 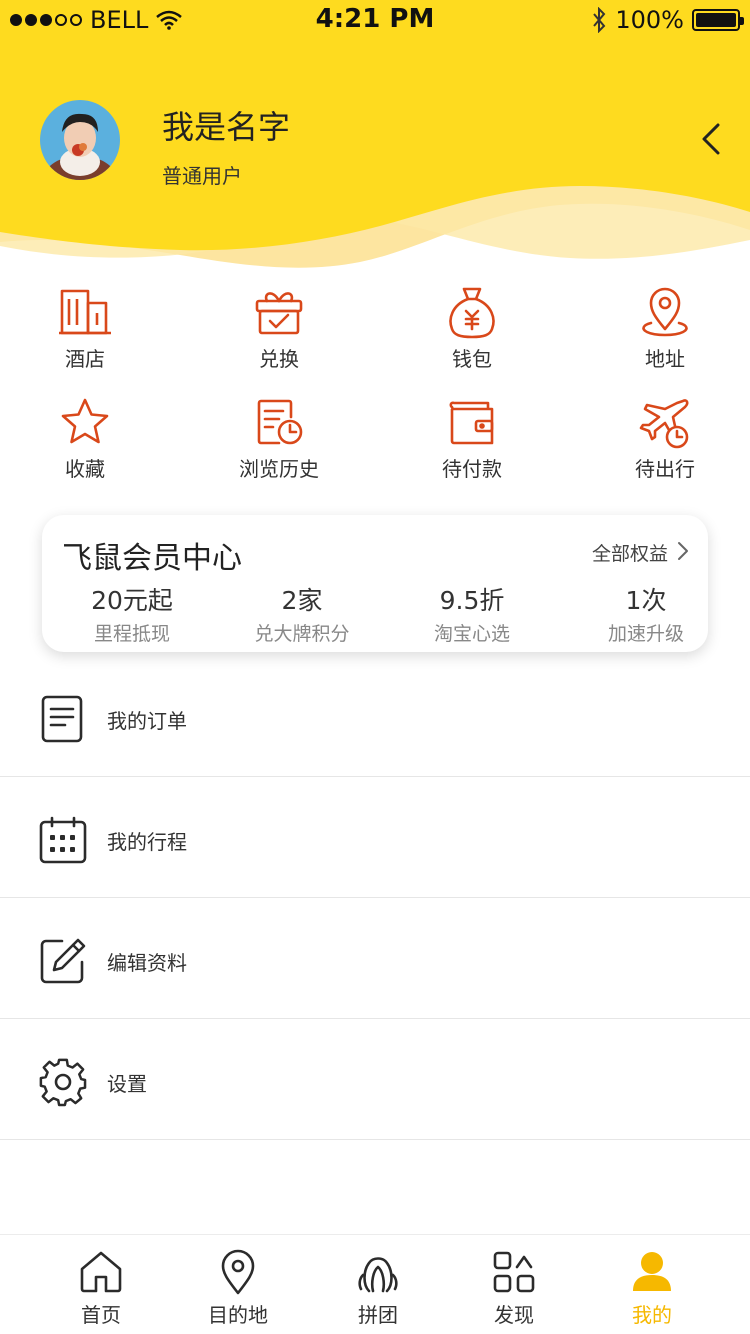 What do you see at coordinates (645, 634) in the screenshot?
I see `benefit-desc: 加速升级` at bounding box center [645, 634].